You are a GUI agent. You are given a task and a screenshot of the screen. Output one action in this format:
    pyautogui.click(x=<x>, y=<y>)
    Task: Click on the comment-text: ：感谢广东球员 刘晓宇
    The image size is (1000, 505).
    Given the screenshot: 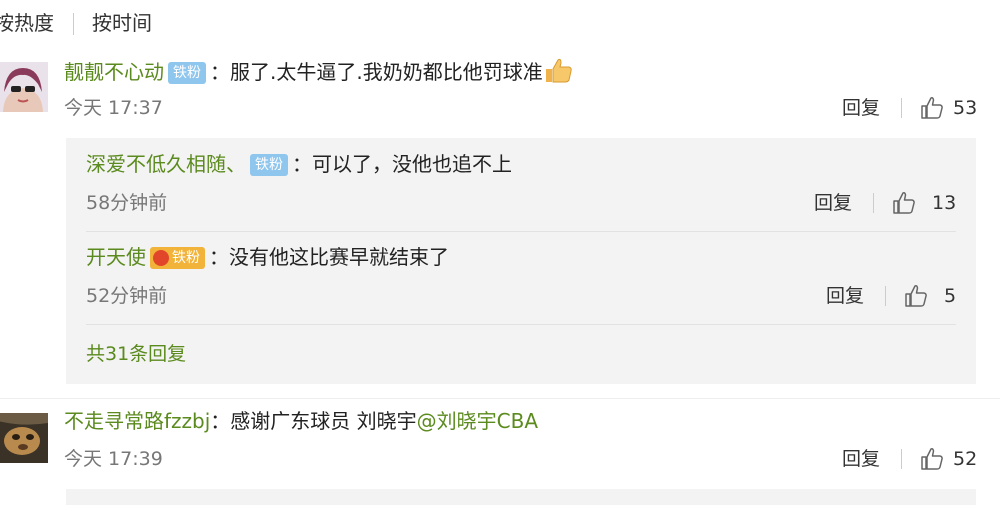 What is the action you would take?
    pyautogui.click(x=313, y=421)
    